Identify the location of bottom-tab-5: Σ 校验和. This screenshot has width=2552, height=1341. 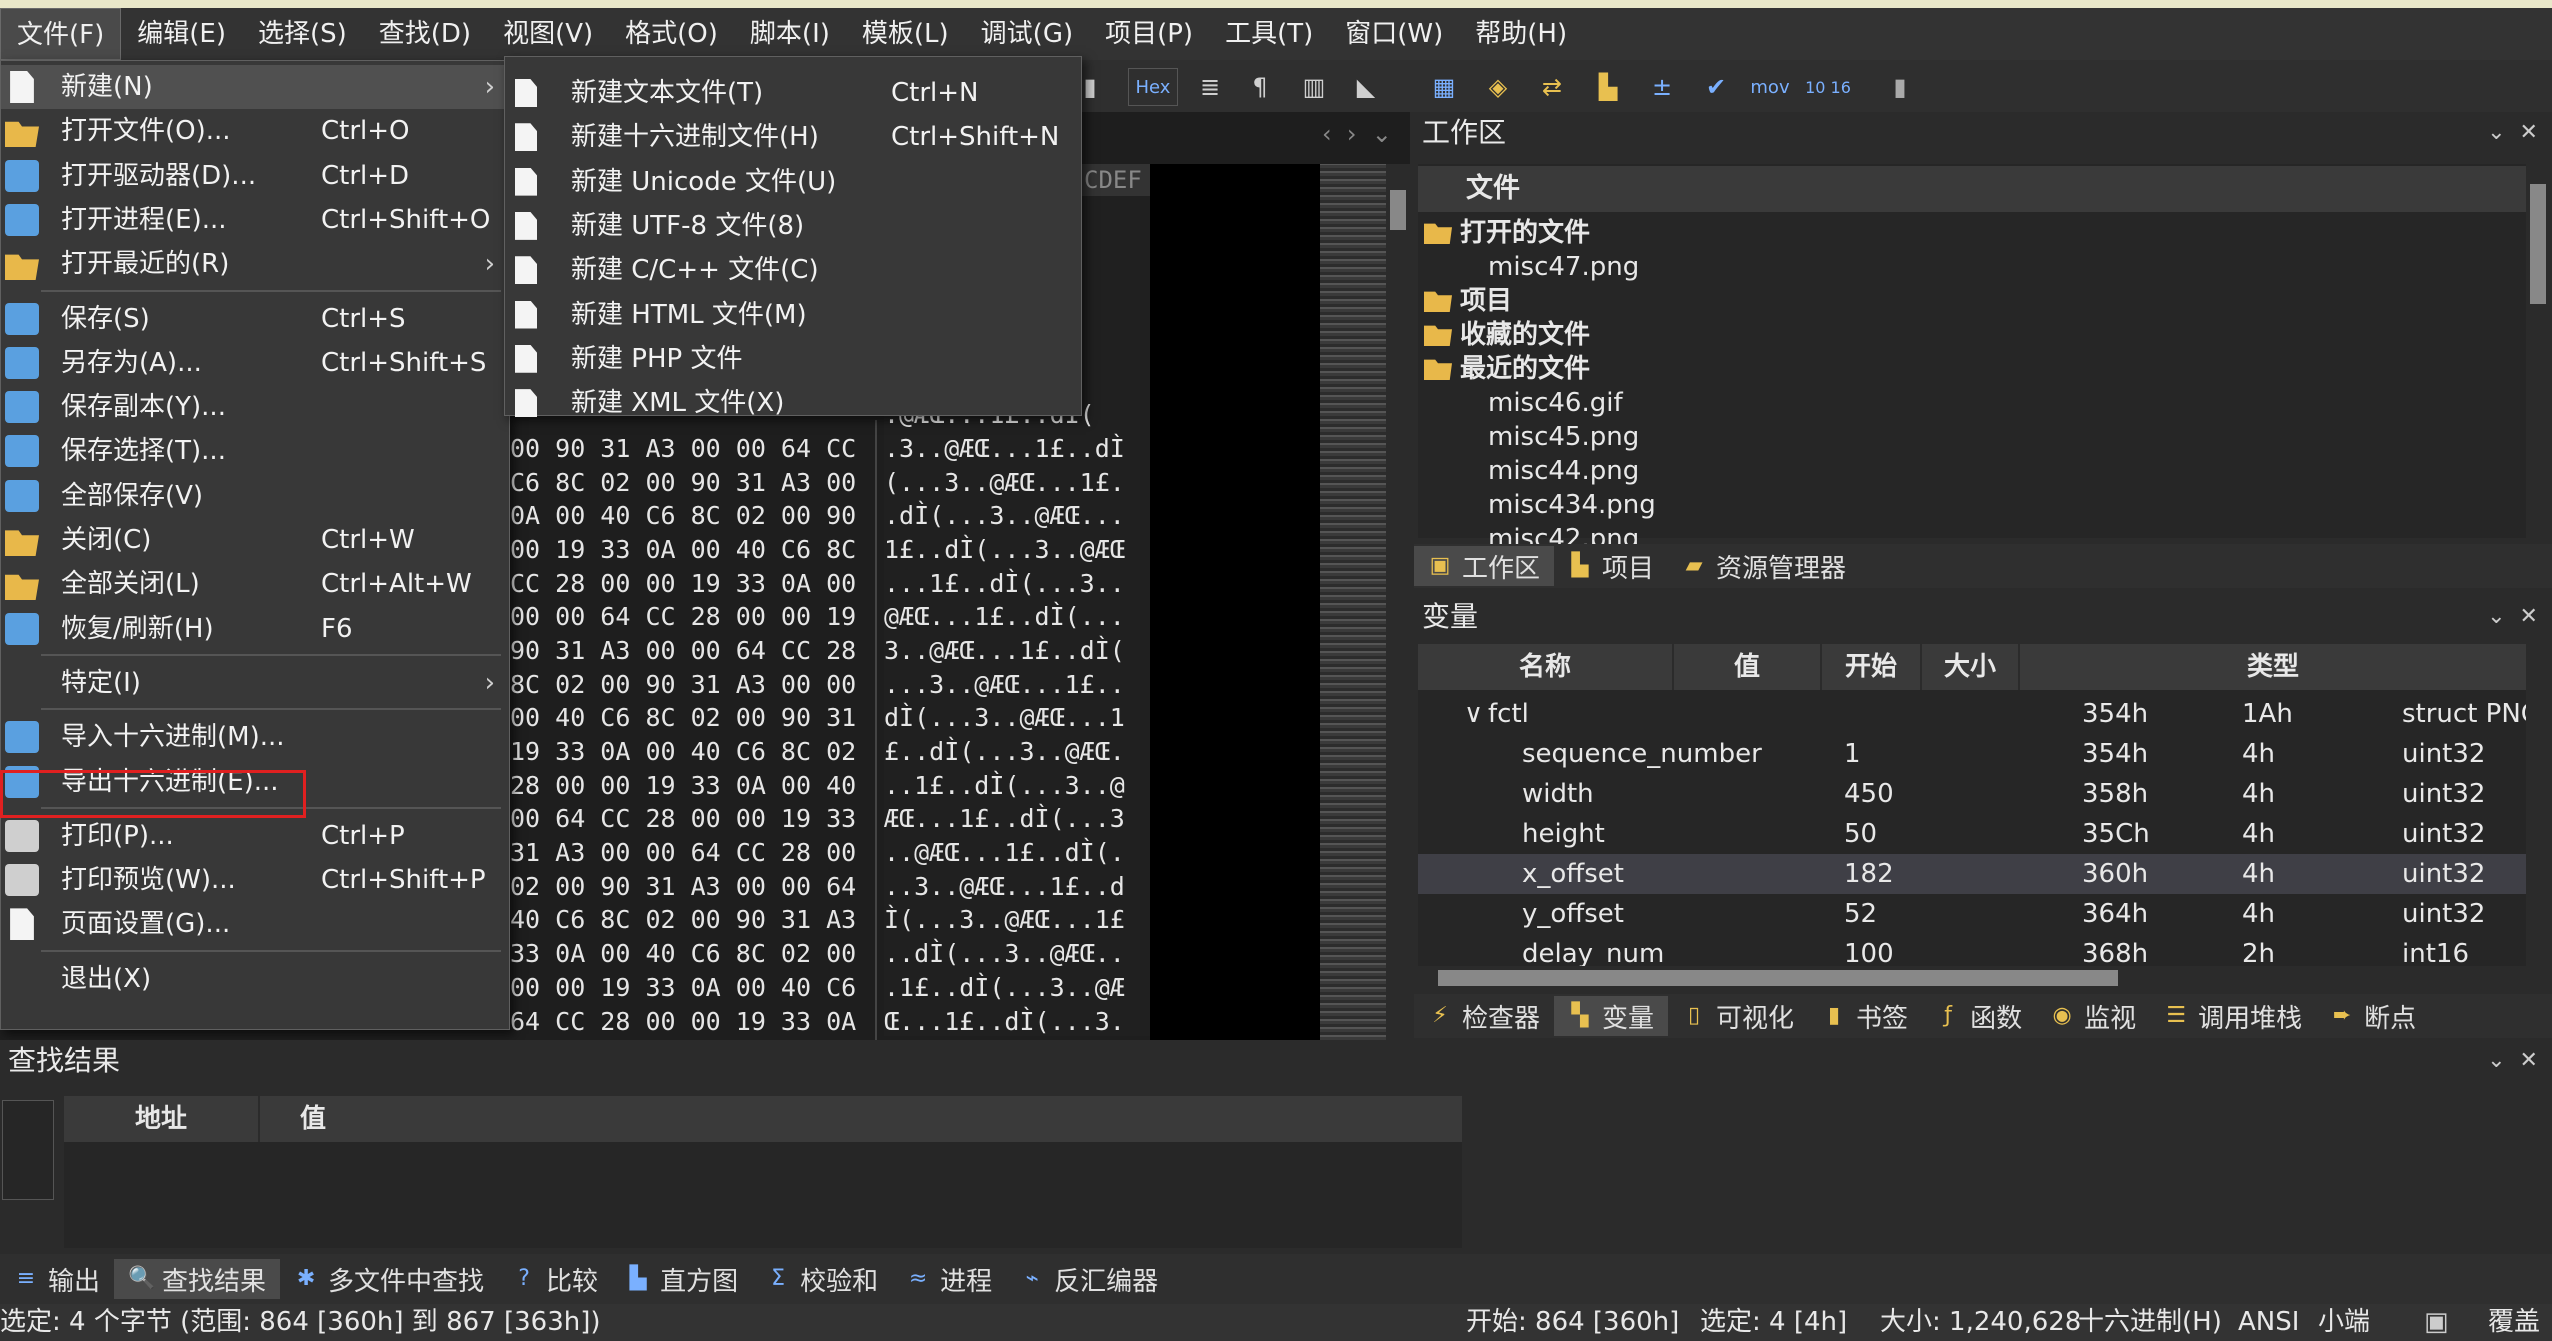
(822, 1279).